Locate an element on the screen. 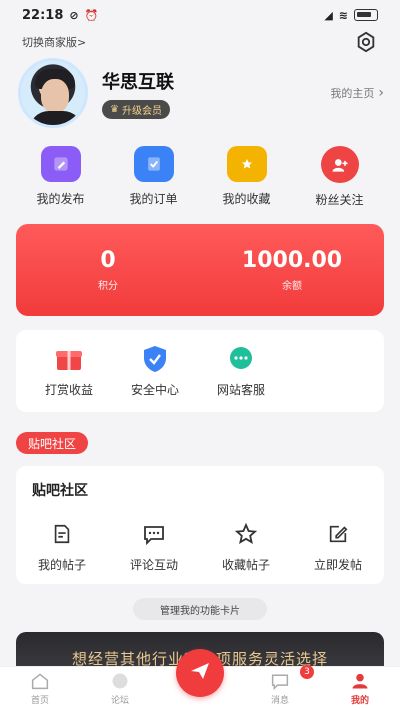  quick-action-my-posts: 我的发布 is located at coordinates (61, 177).